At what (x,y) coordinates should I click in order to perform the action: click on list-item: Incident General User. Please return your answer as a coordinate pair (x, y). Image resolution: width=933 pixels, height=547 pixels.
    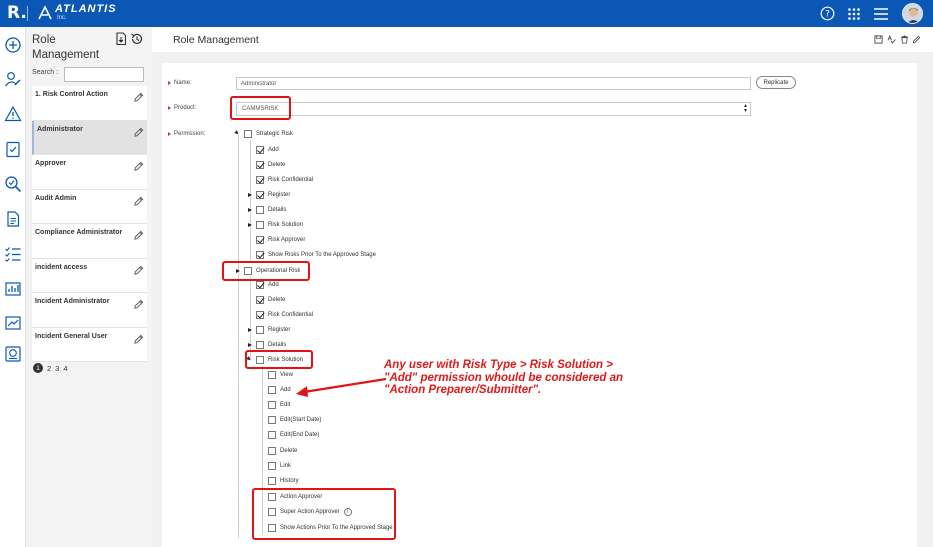
    Looking at the image, I should click on (89, 344).